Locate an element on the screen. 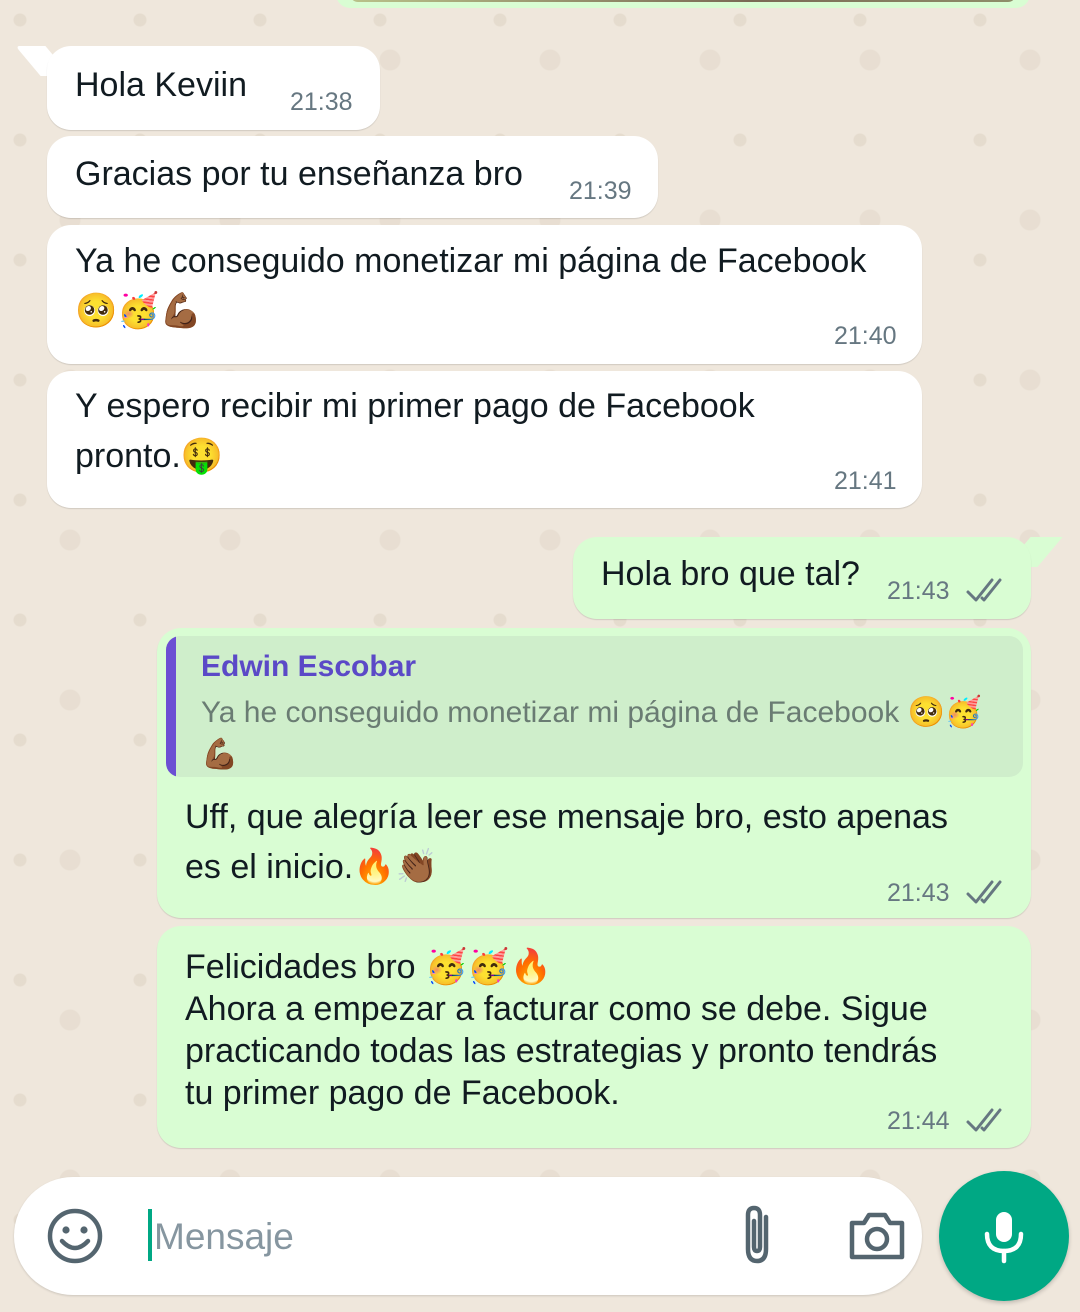 This screenshot has height=1312, width=1080. quote-author: Edwin Escobar is located at coordinates (309, 666).